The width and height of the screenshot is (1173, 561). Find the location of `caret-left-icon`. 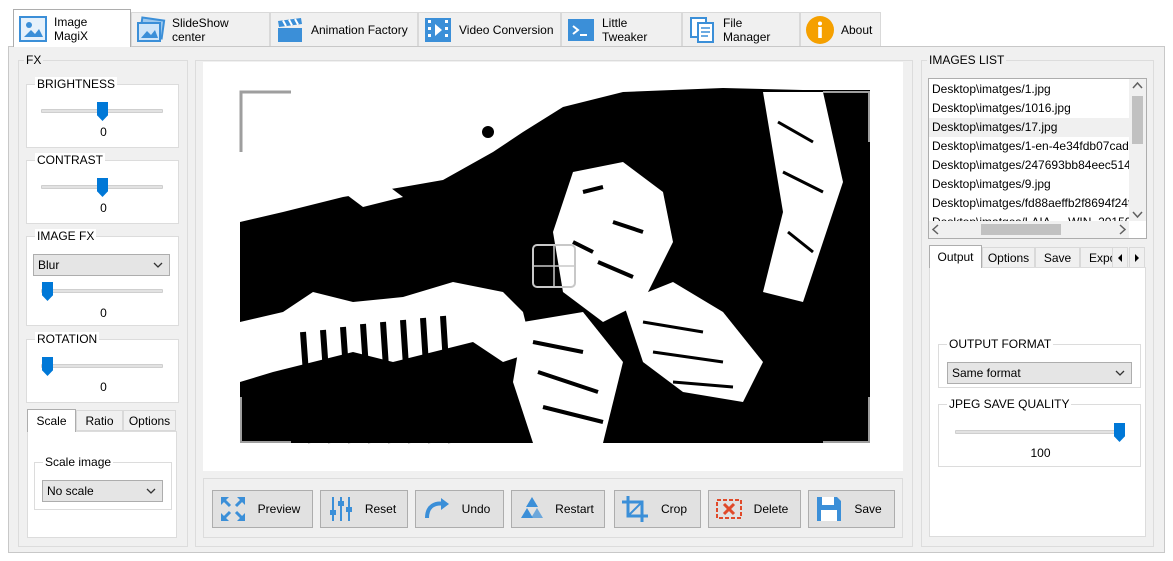

caret-left-icon is located at coordinates (1120, 257).